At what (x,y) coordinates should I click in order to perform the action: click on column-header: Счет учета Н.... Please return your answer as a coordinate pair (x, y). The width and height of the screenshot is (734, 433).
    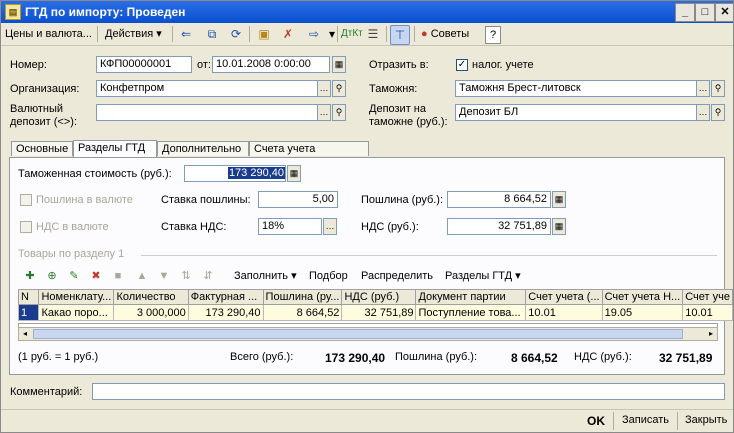
    Looking at the image, I should click on (642, 297).